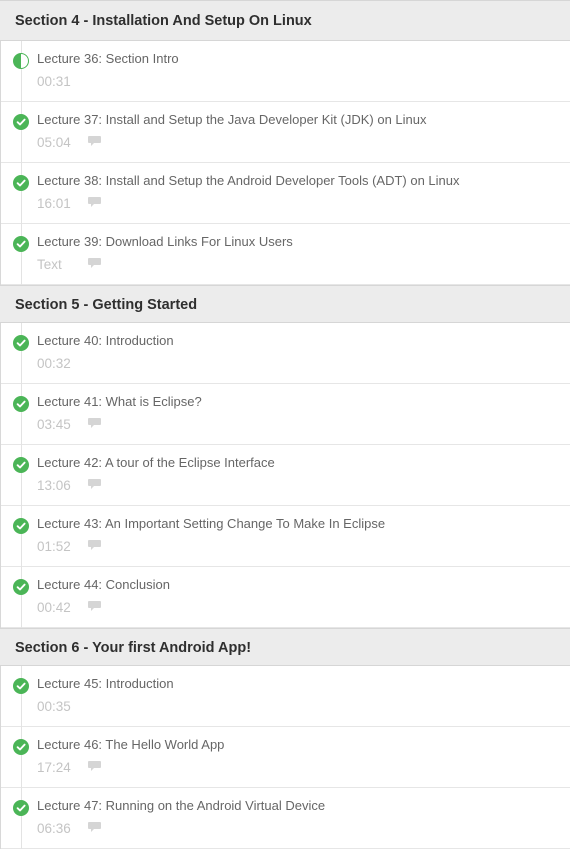 Image resolution: width=570 pixels, height=849 pixels. Describe the element at coordinates (54, 828) in the screenshot. I see `lecture-duration: 06:36` at that location.